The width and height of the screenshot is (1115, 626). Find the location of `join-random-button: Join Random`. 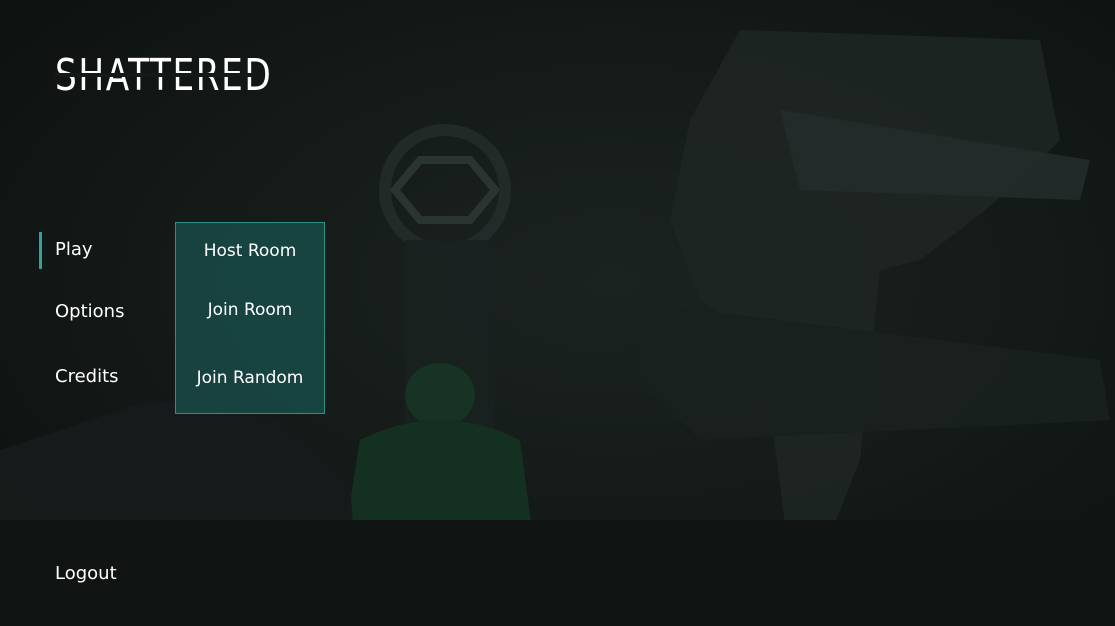

join-random-button: Join Random is located at coordinates (250, 378).